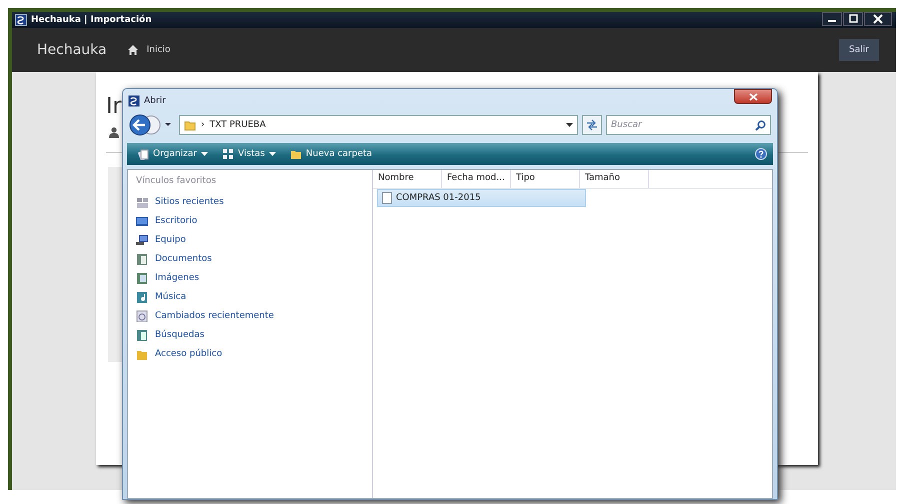 The width and height of the screenshot is (912, 504). I want to click on logout-button: Salir, so click(859, 50).